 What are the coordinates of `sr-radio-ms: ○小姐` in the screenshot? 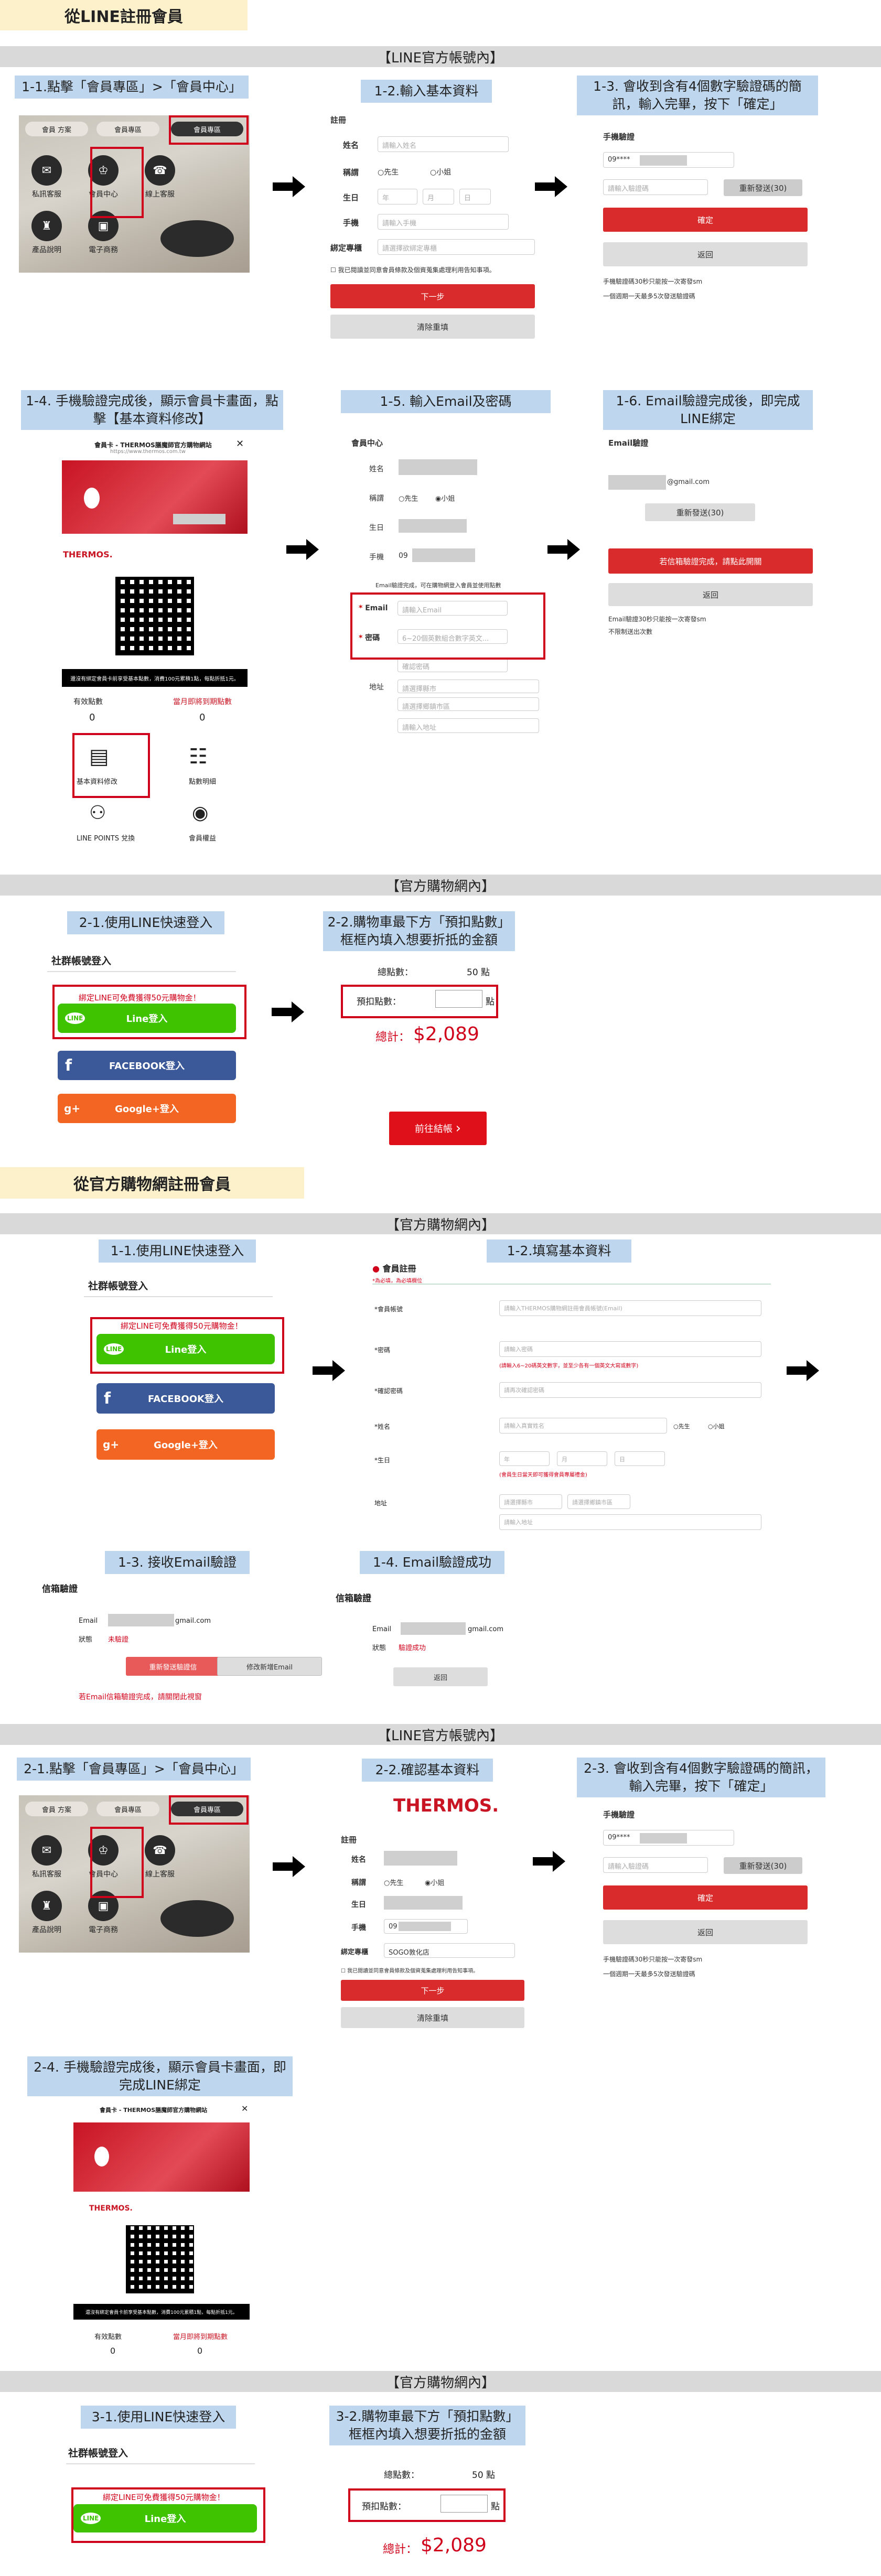 It's located at (716, 1426).